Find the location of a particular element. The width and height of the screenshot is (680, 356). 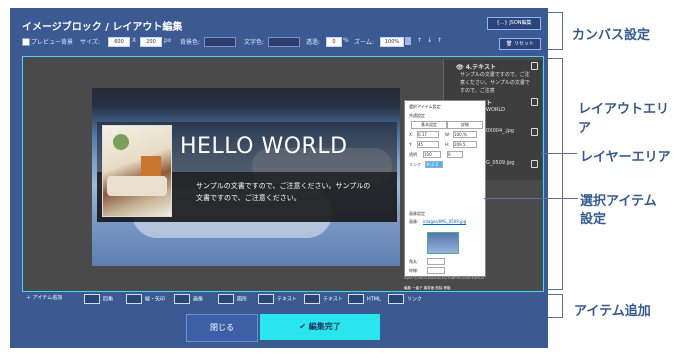

rotation-input: 0 is located at coordinates (455, 154).